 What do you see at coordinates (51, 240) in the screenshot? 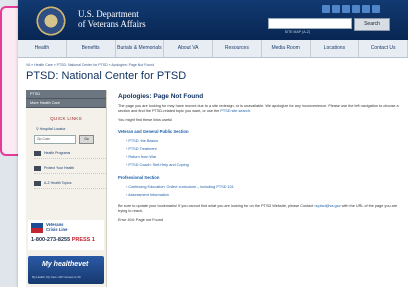
I see `crisis-phone-number: 1-800-273-8255` at bounding box center [51, 240].